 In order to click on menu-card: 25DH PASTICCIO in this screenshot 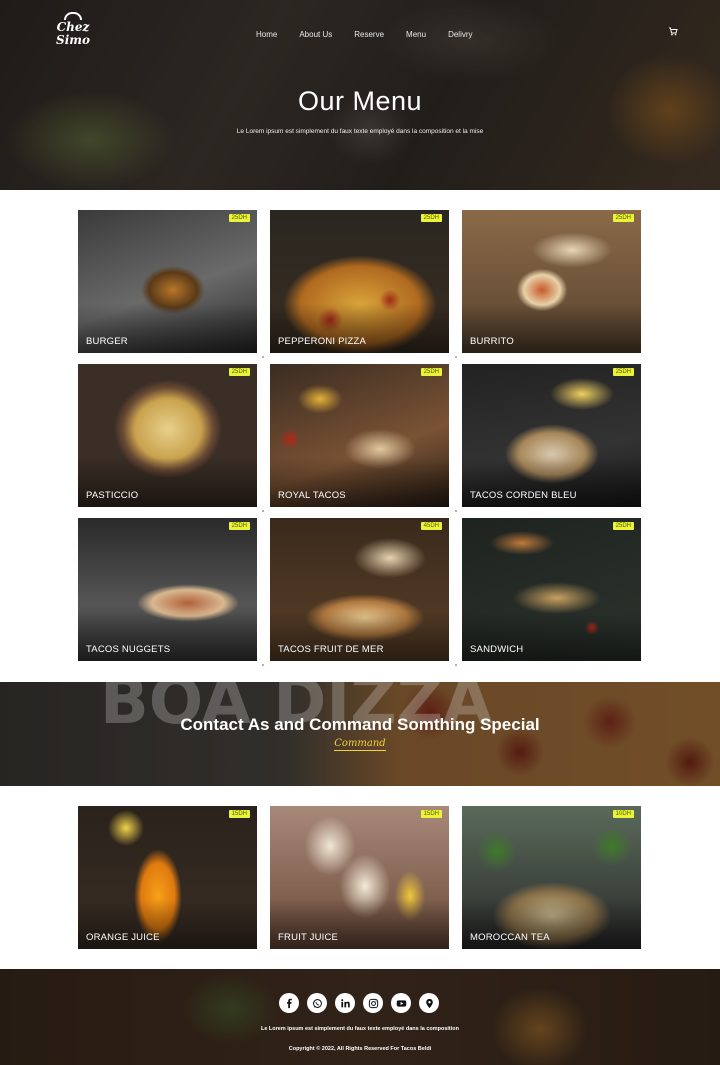, I will do `click(167, 435)`.